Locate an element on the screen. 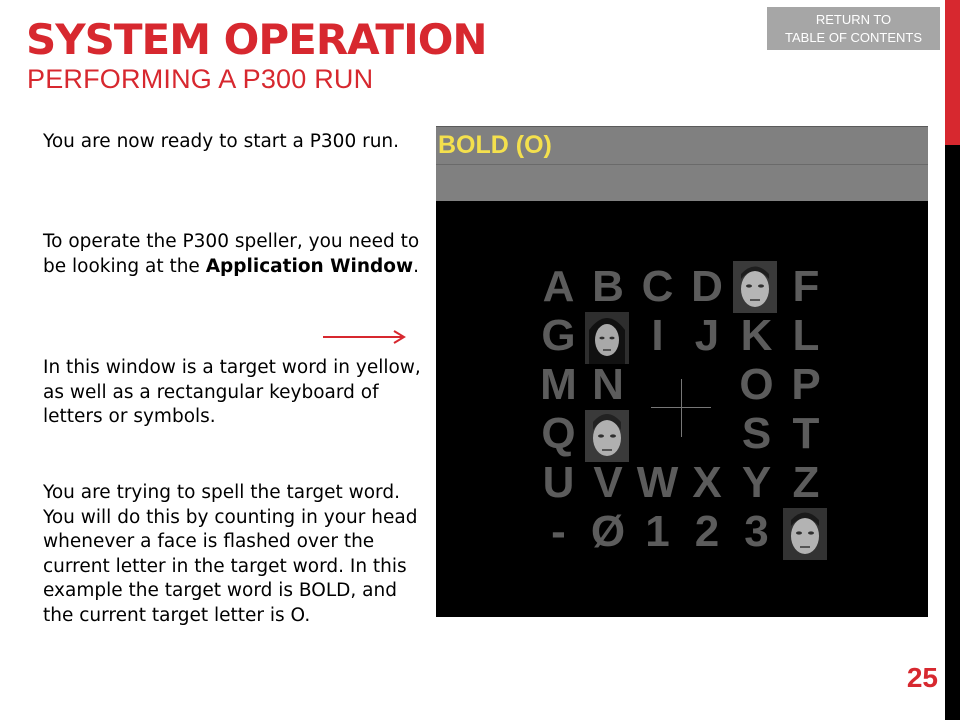  grid-letter: S is located at coordinates (756, 433).